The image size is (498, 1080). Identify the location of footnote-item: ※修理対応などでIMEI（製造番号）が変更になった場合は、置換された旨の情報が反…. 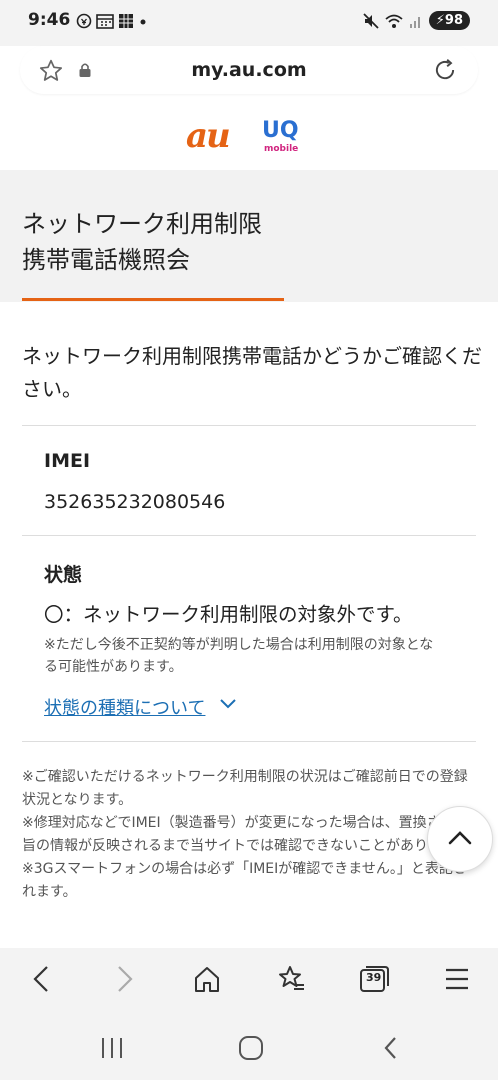
(245, 834).